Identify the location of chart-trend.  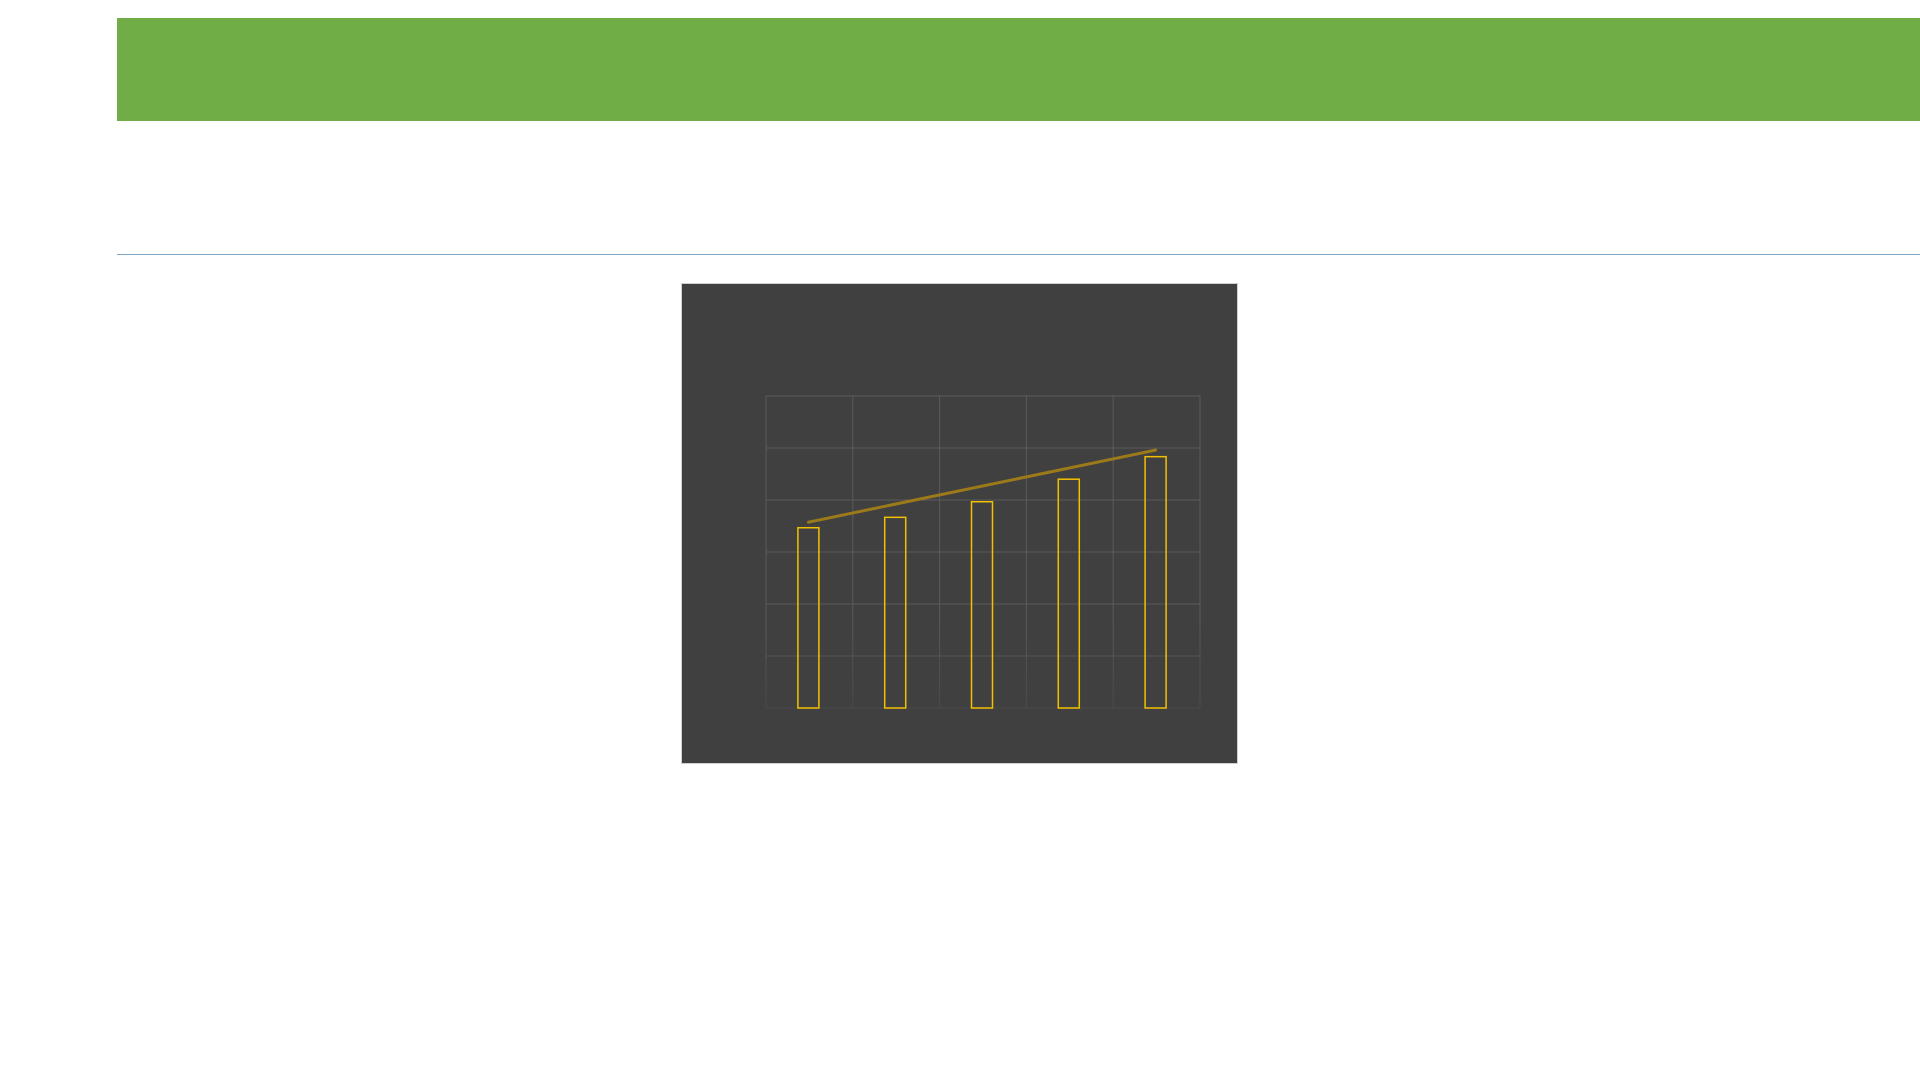
(982, 486).